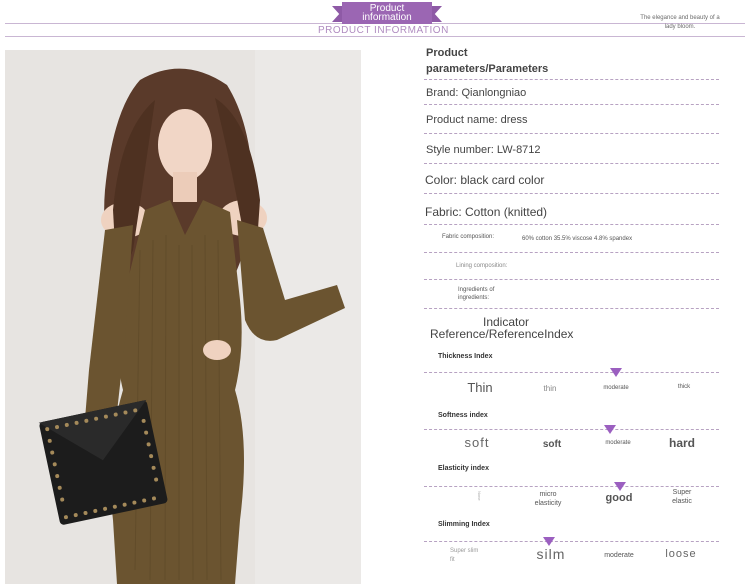 The height and width of the screenshot is (587, 750). Describe the element at coordinates (682, 501) in the screenshot. I see `elasticity-option-line: elastic` at that location.